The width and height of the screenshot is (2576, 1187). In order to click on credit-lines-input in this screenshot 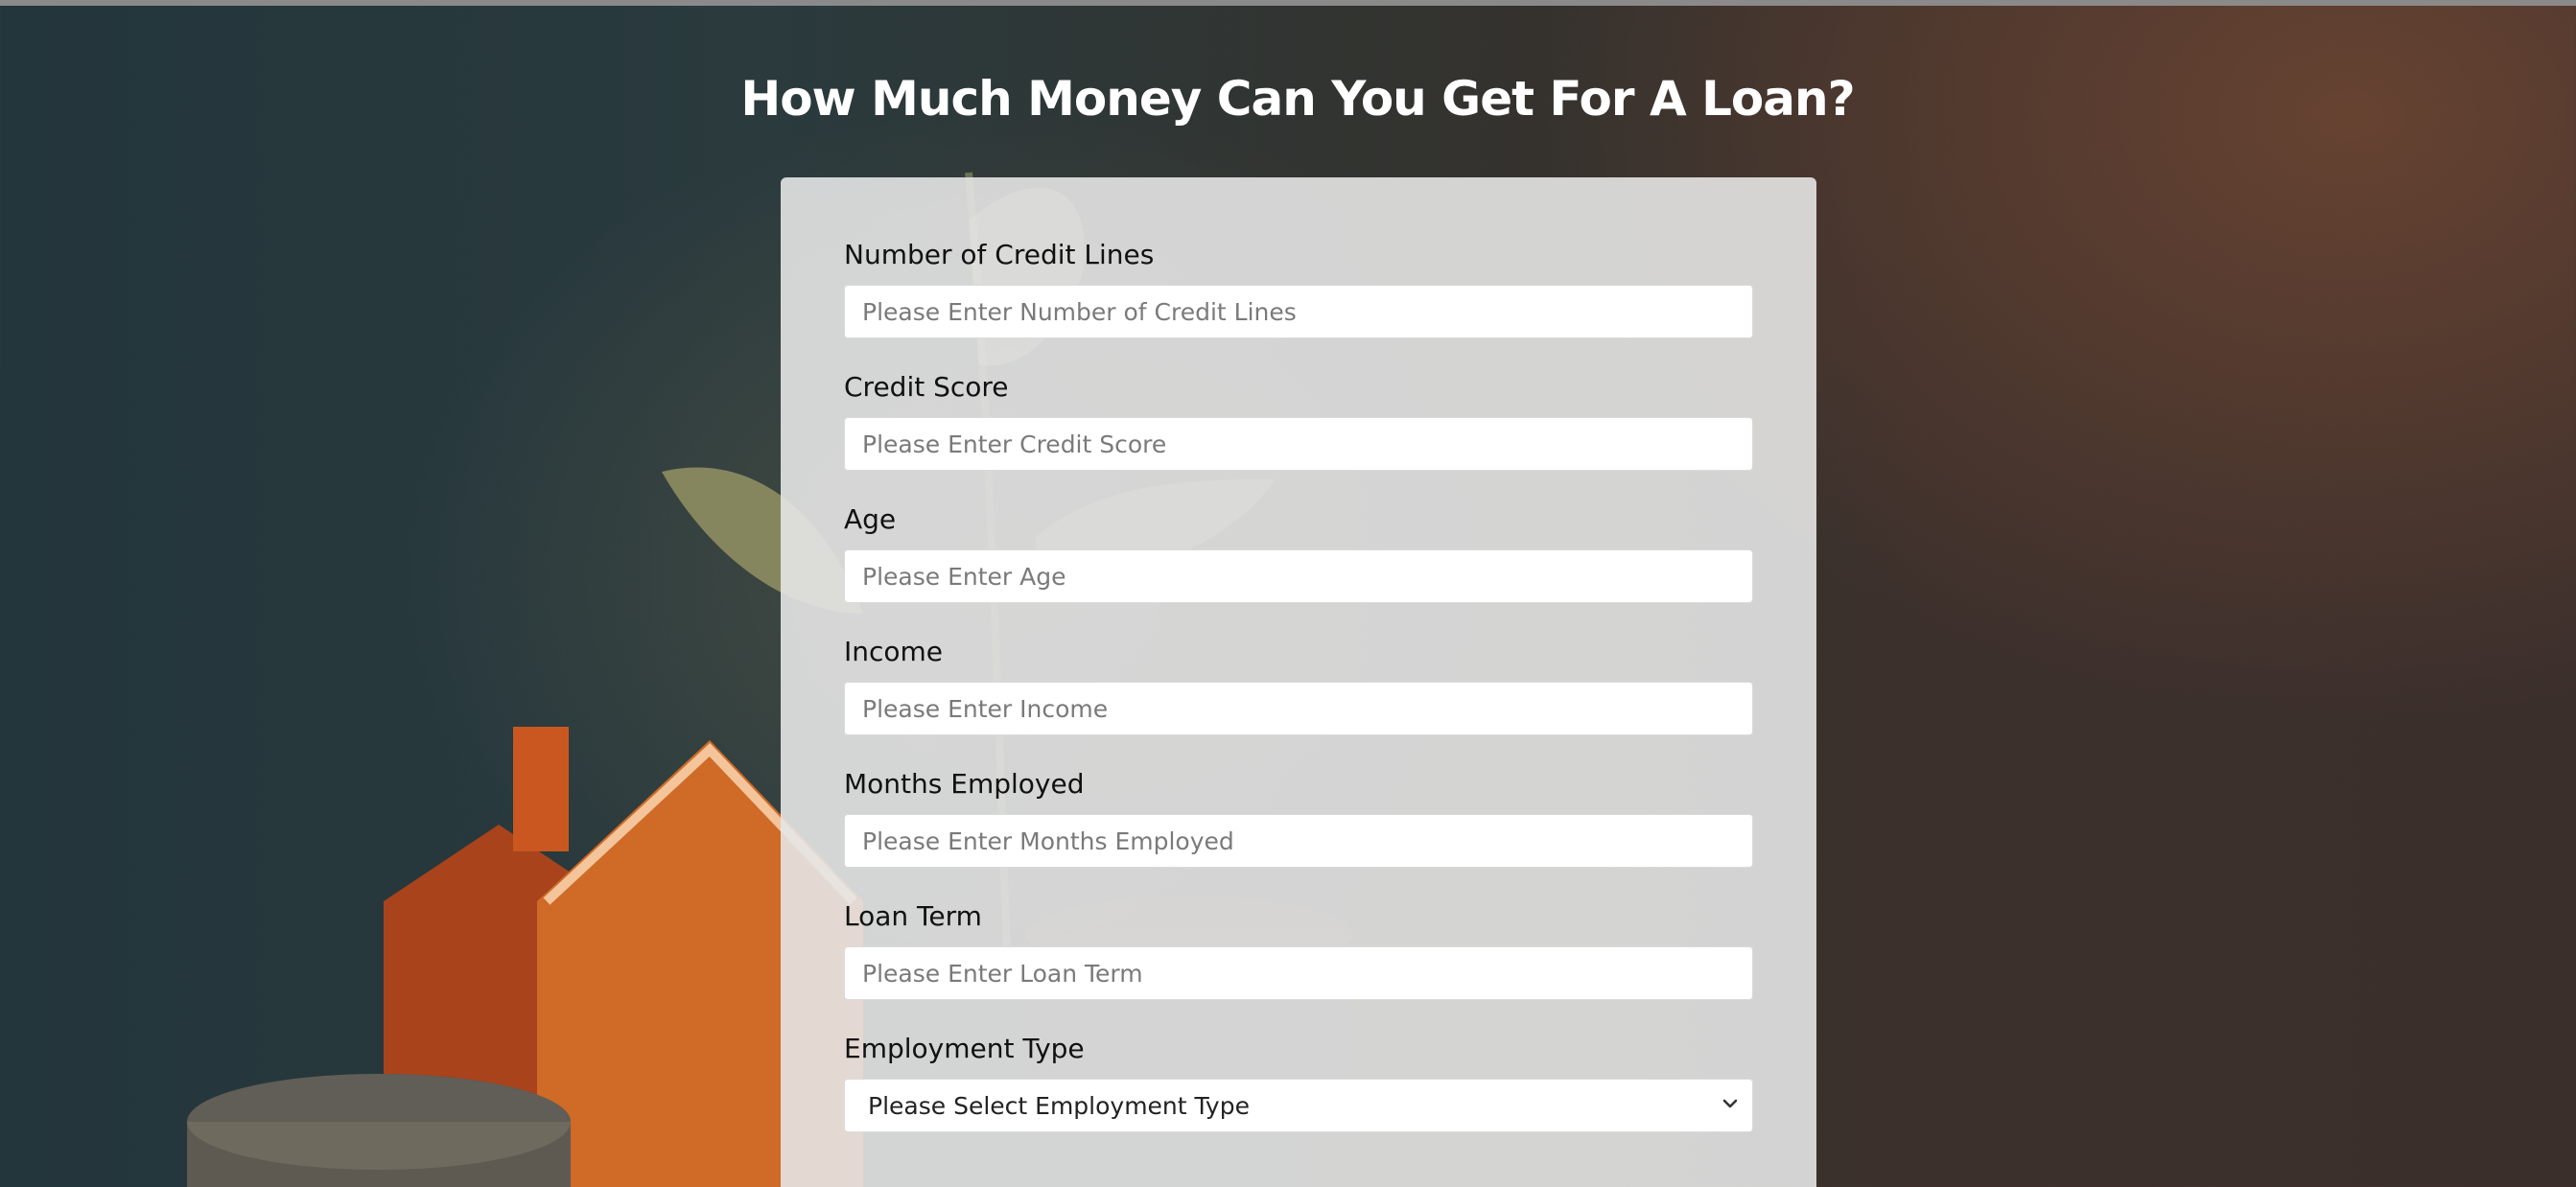, I will do `click(1298, 311)`.